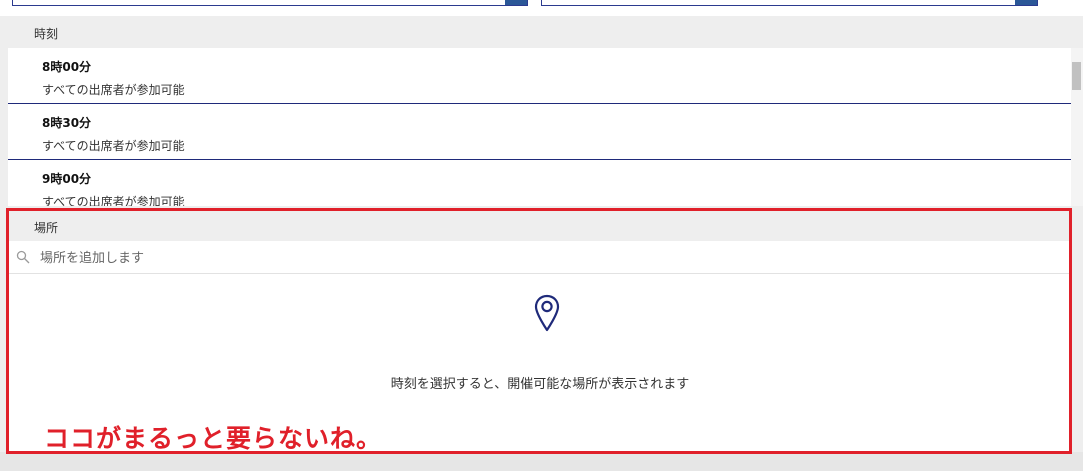  What do you see at coordinates (1026, 2) in the screenshot?
I see `end-dropdown-button` at bounding box center [1026, 2].